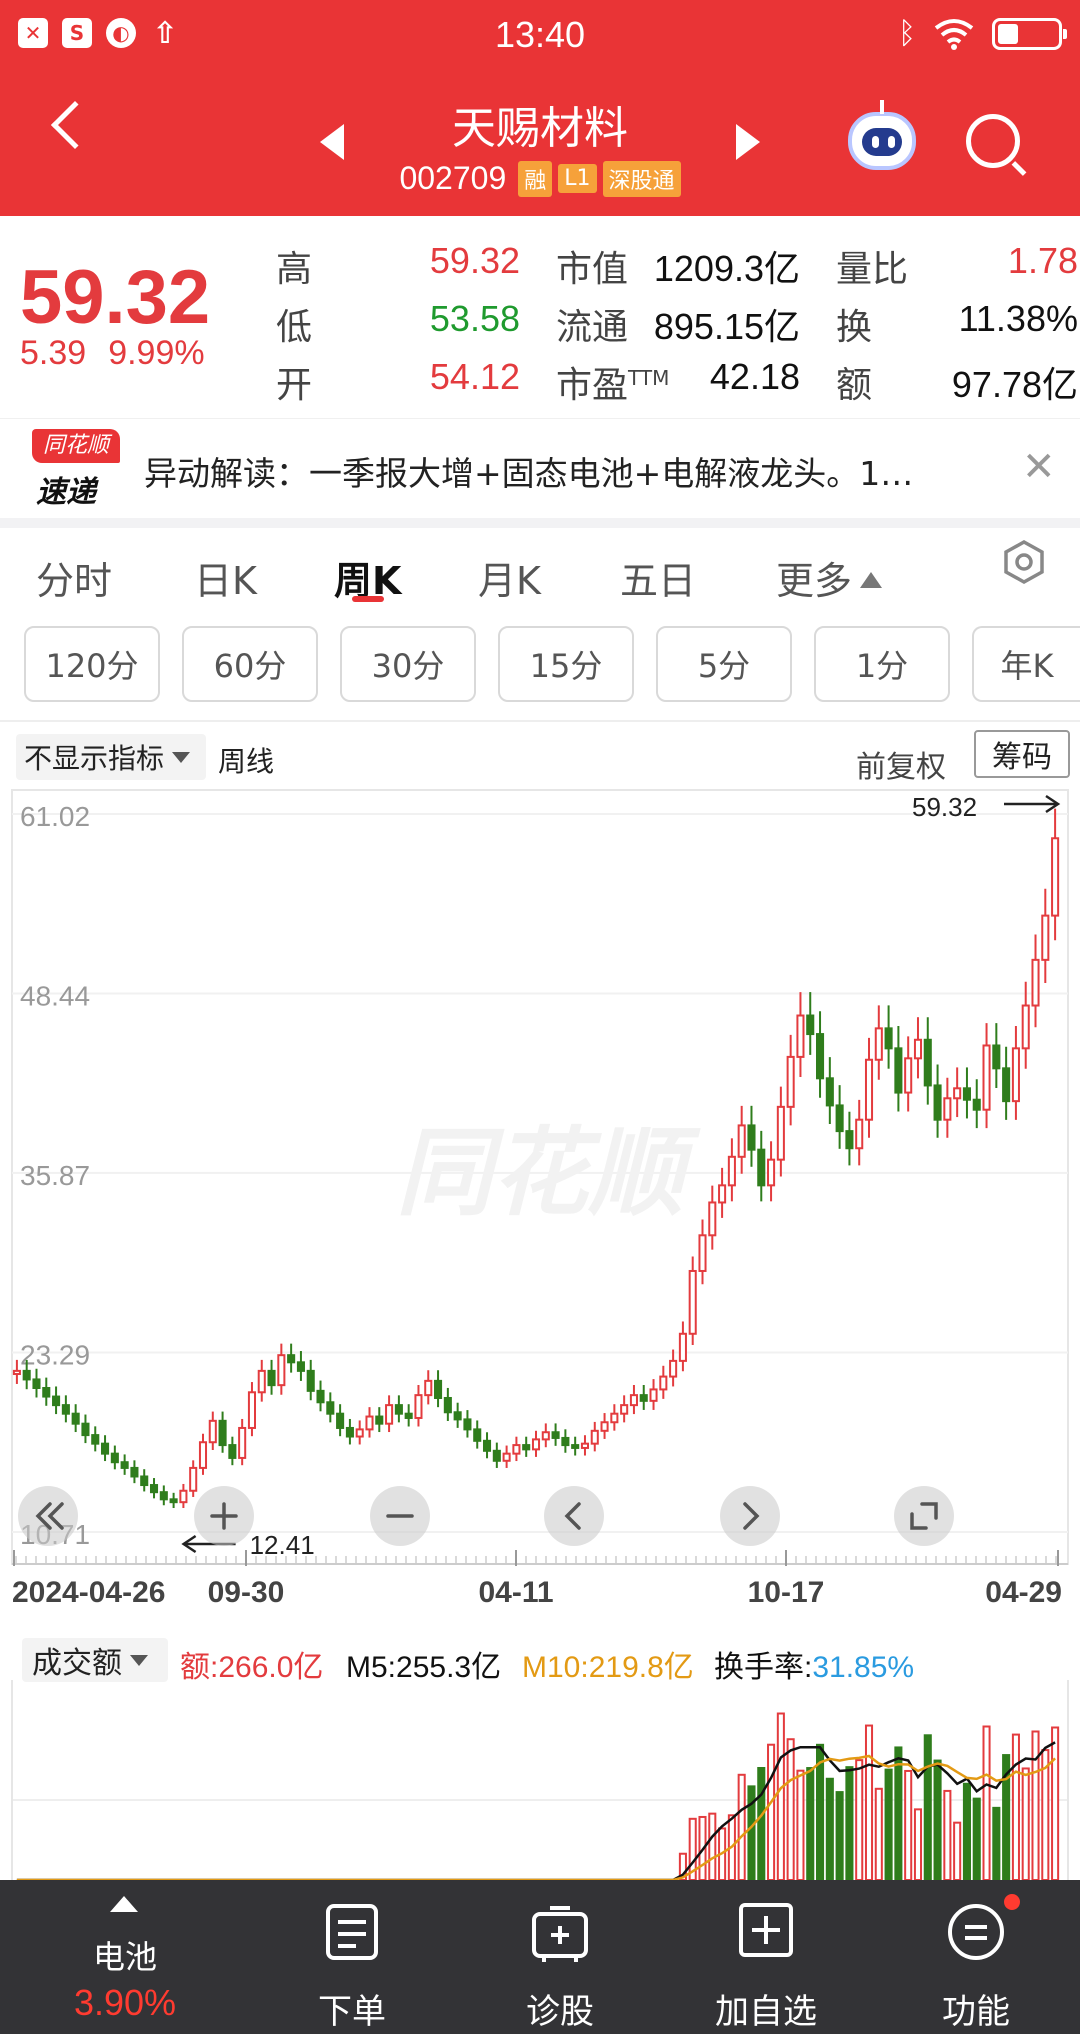 Image resolution: width=1080 pixels, height=2034 pixels. Describe the element at coordinates (750, 1516) in the screenshot. I see `chevron-right-icon` at that location.